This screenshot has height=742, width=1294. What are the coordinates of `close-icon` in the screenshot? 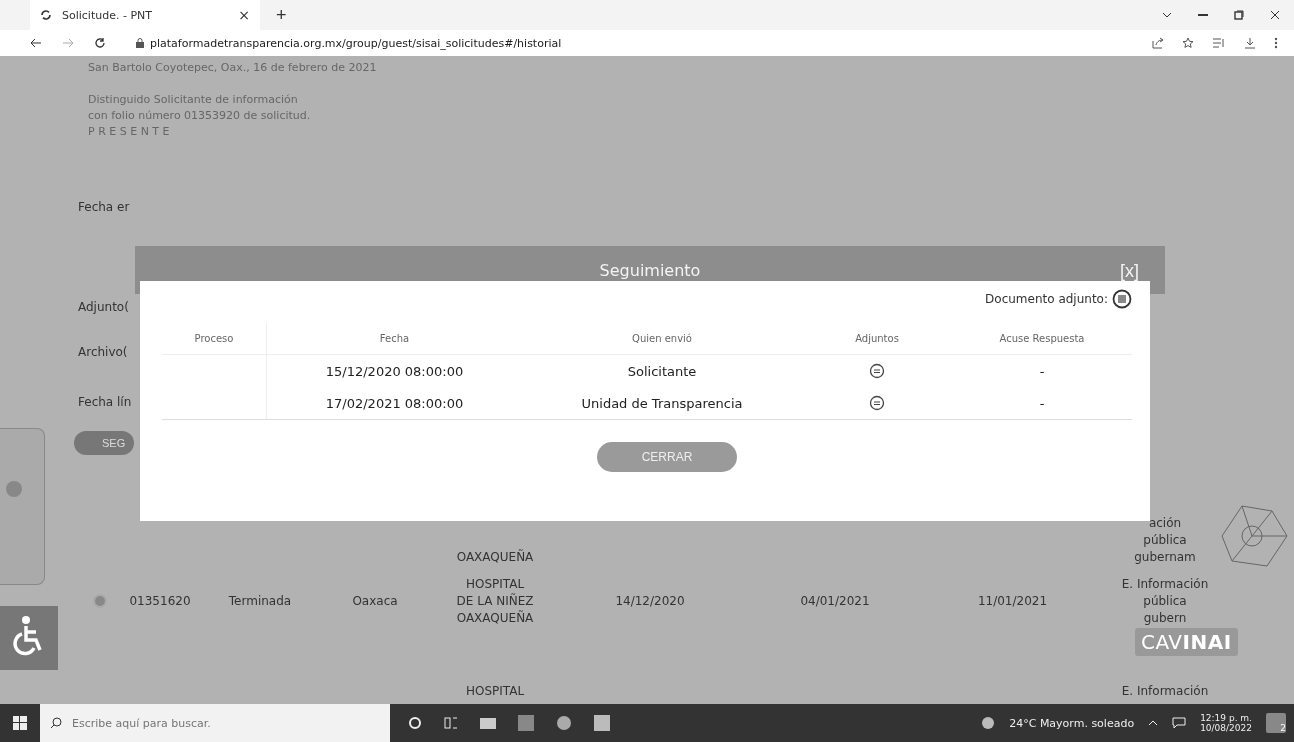 It's located at (1275, 15).